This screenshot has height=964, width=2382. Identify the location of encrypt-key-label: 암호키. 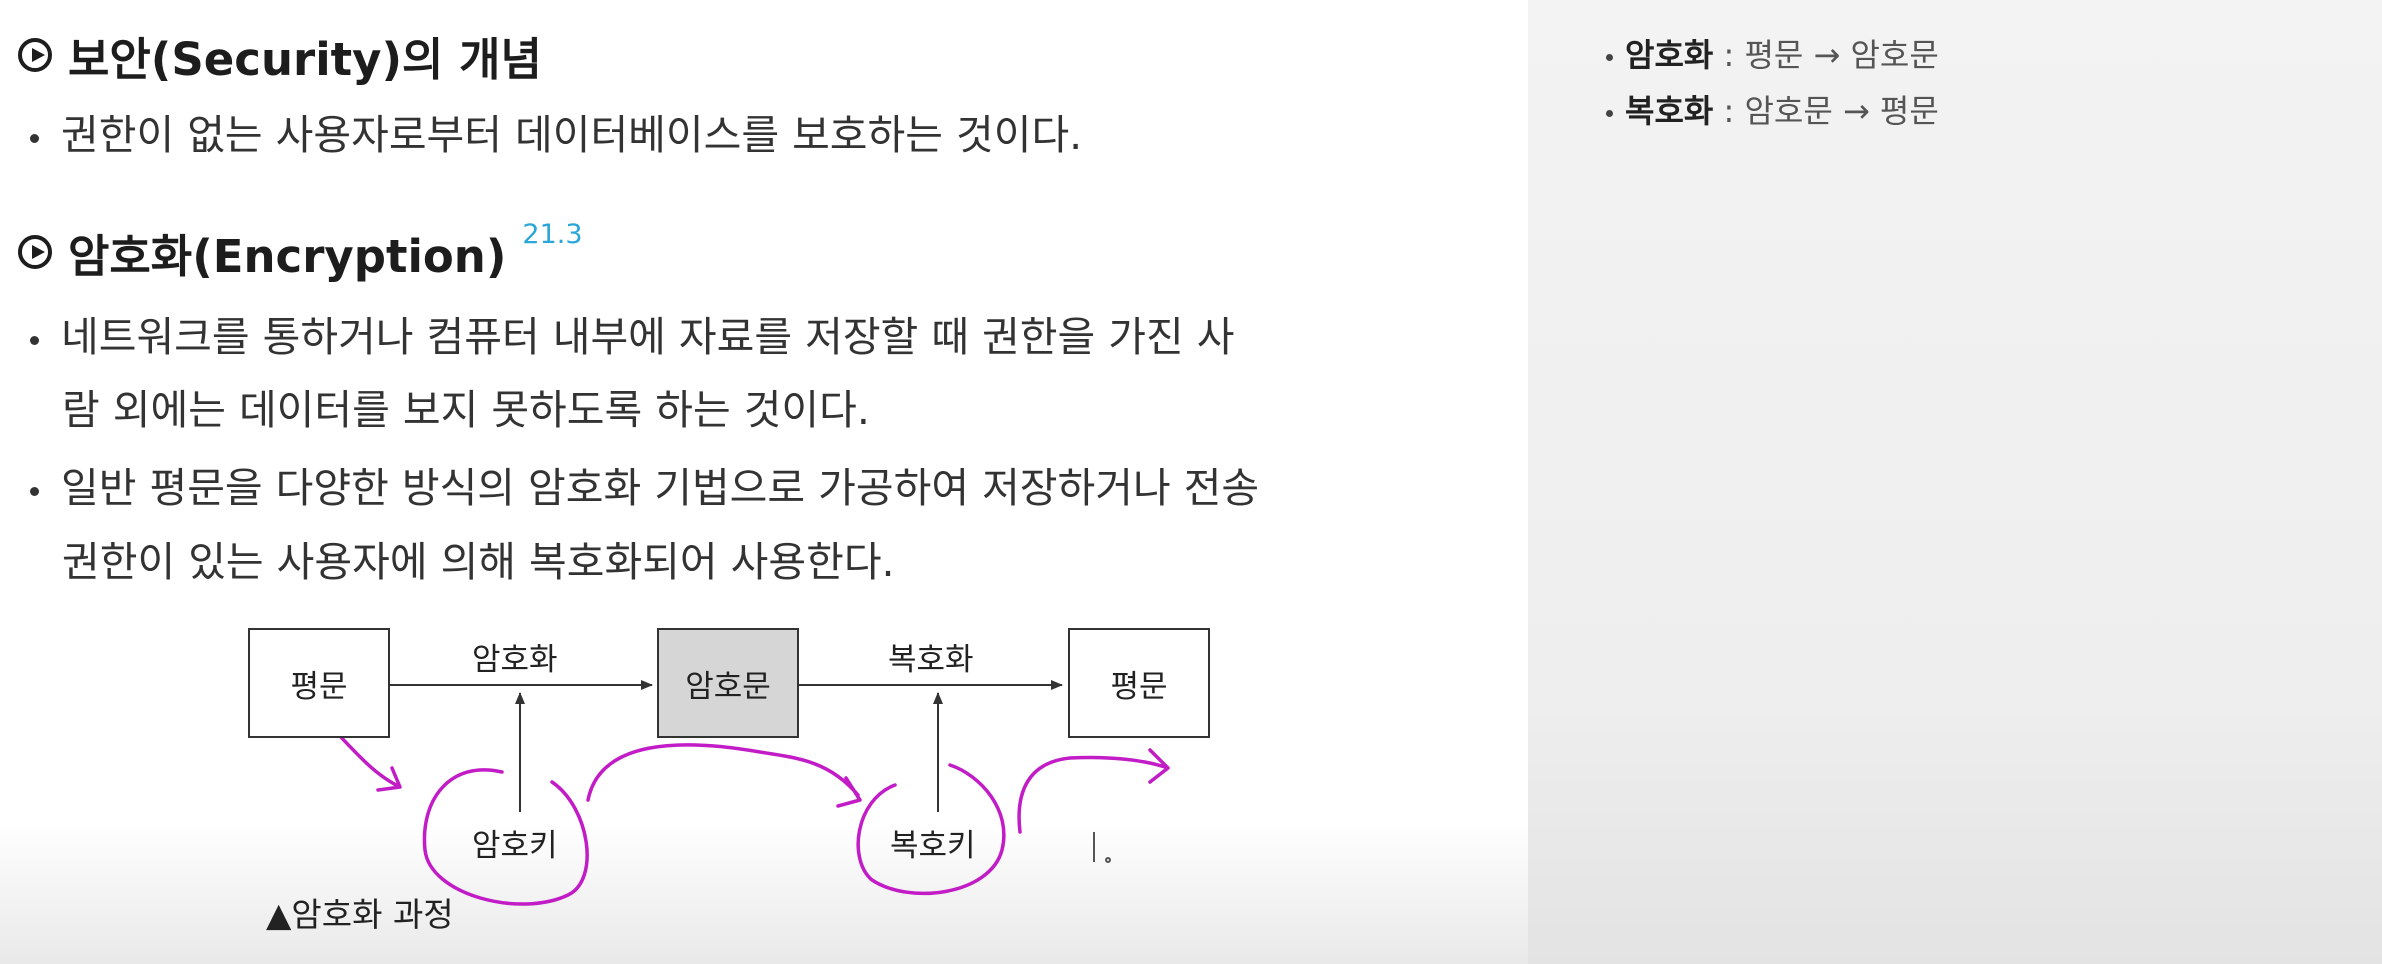
(515, 846).